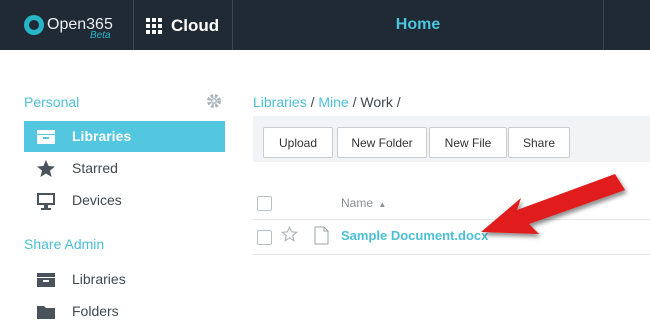  What do you see at coordinates (468, 142) in the screenshot?
I see `new-file-button: New File` at bounding box center [468, 142].